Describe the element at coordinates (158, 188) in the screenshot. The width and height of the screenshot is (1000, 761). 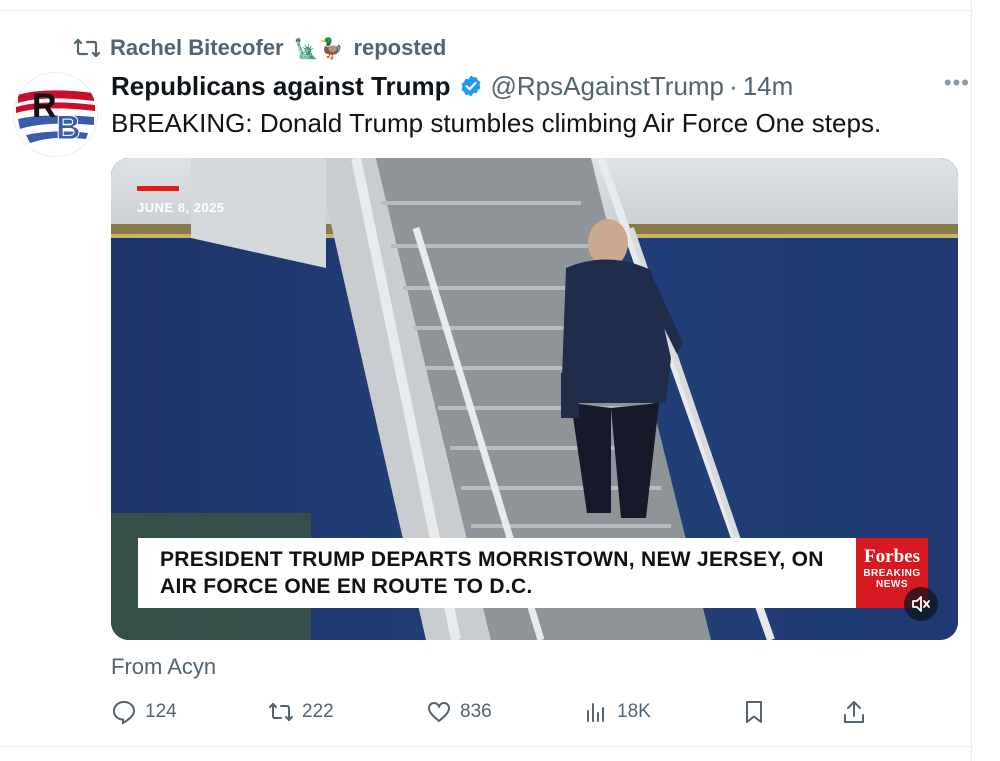
I see `date-label-accent` at that location.